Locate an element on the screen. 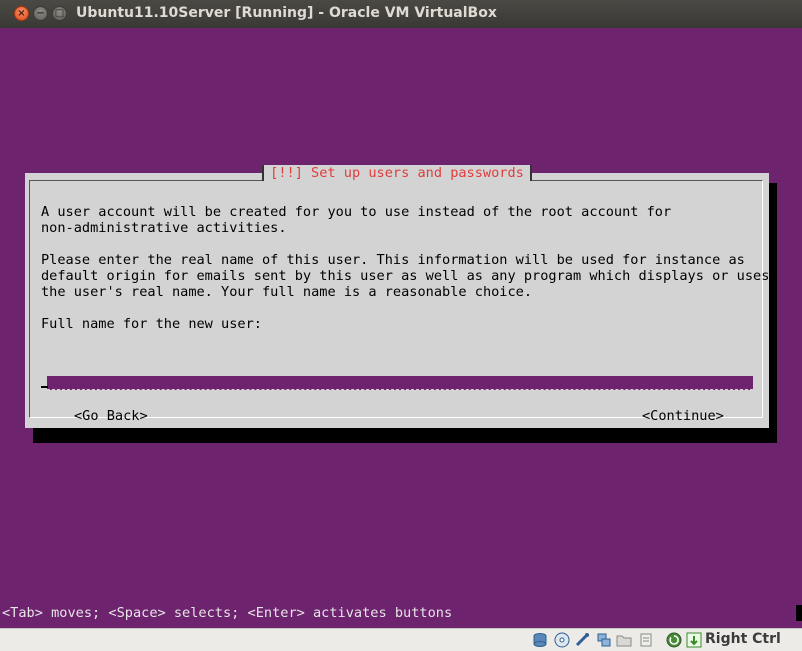 The width and height of the screenshot is (802, 651). console-cursor-block is located at coordinates (799, 613).